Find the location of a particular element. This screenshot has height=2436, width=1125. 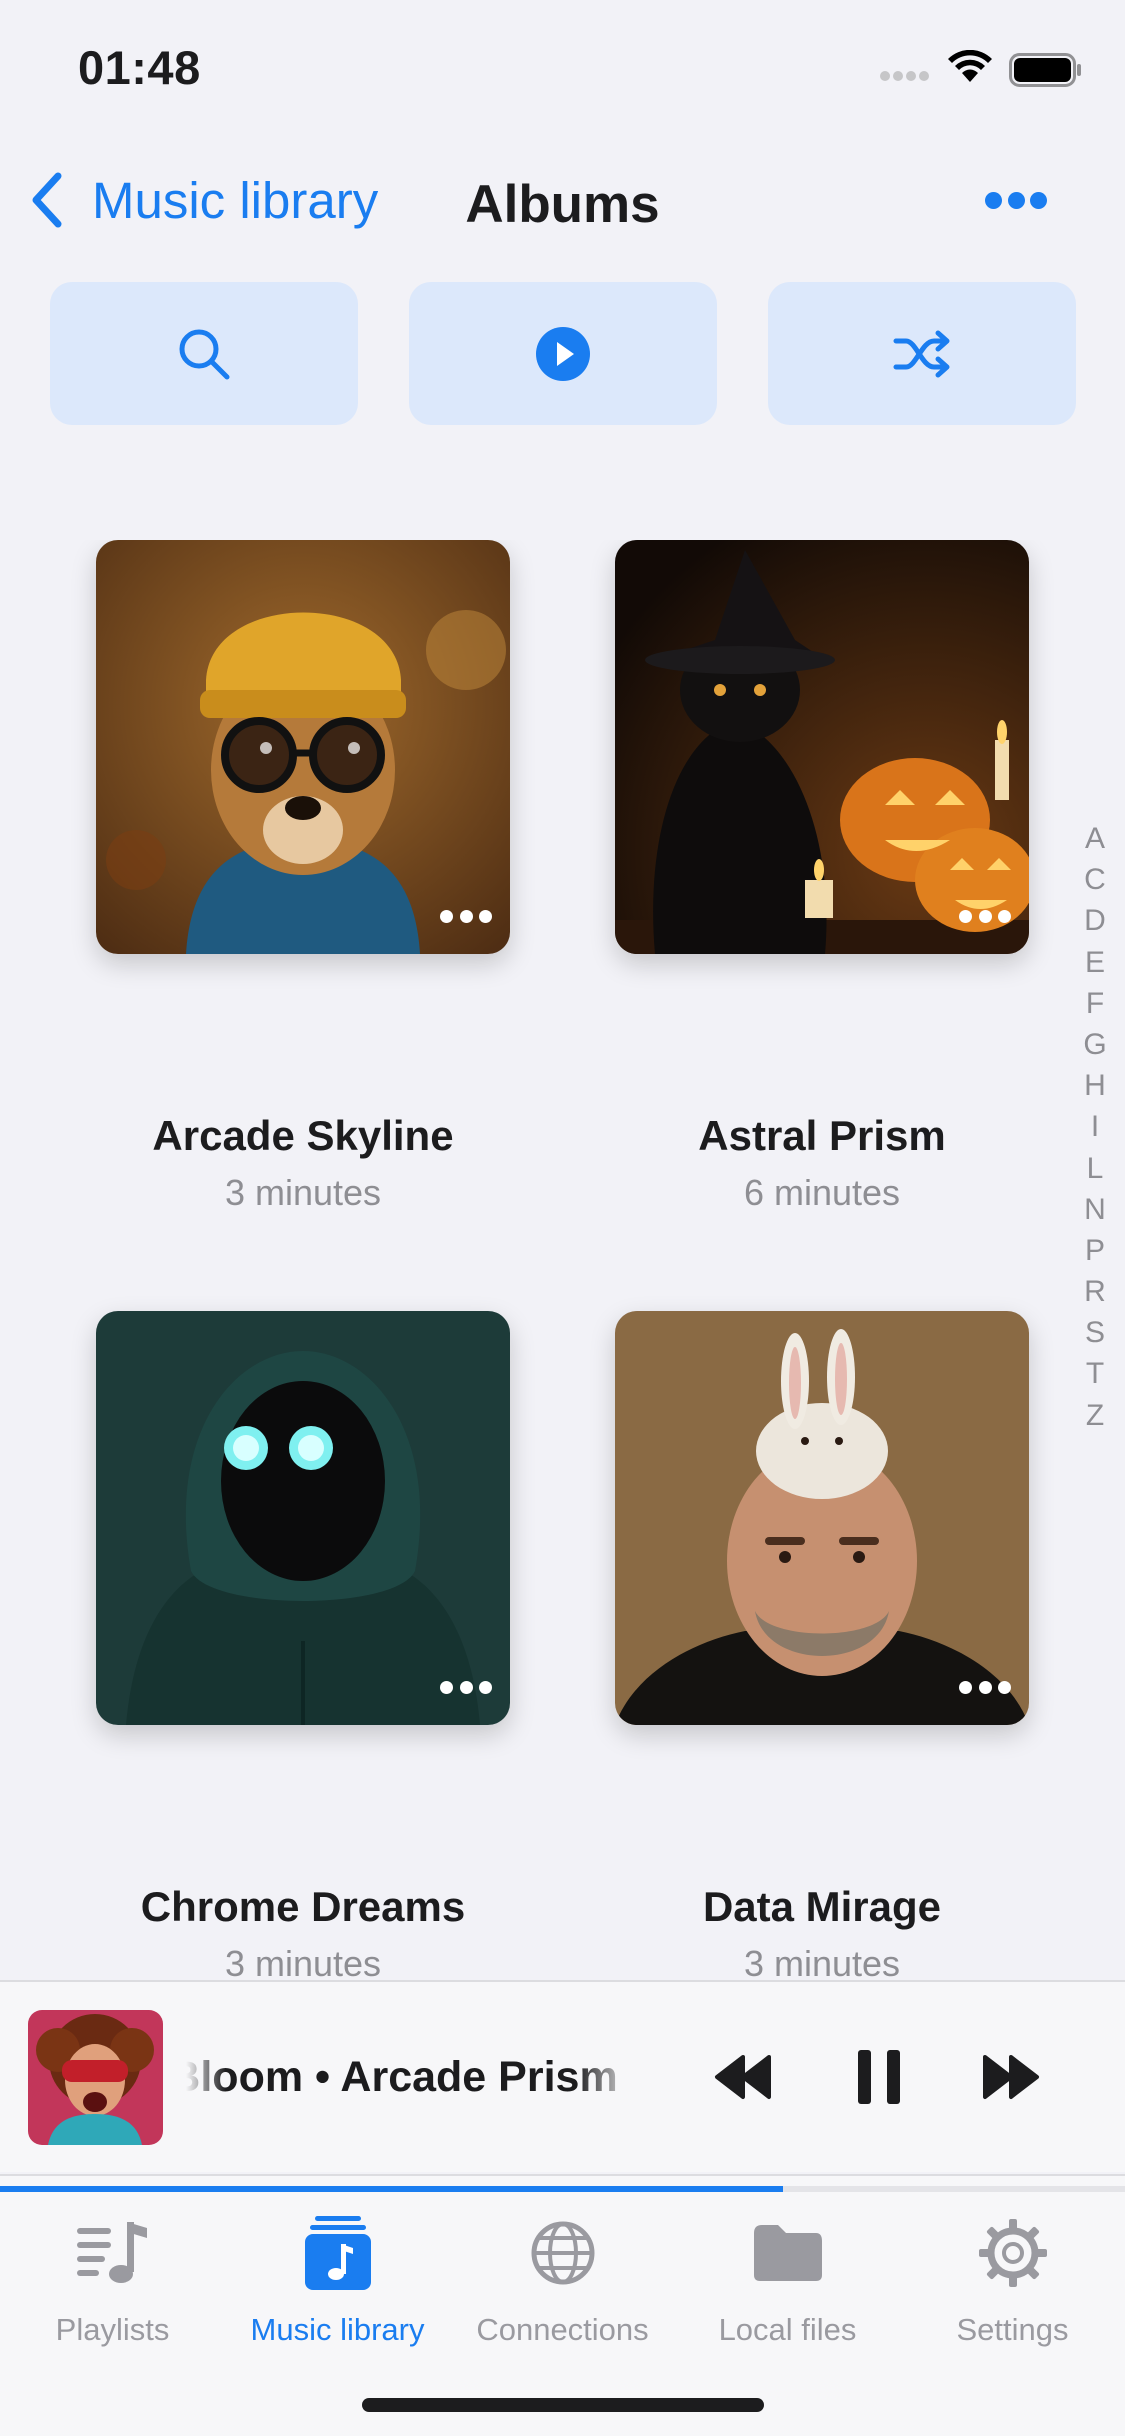

playlist-icon is located at coordinates (113, 2253).